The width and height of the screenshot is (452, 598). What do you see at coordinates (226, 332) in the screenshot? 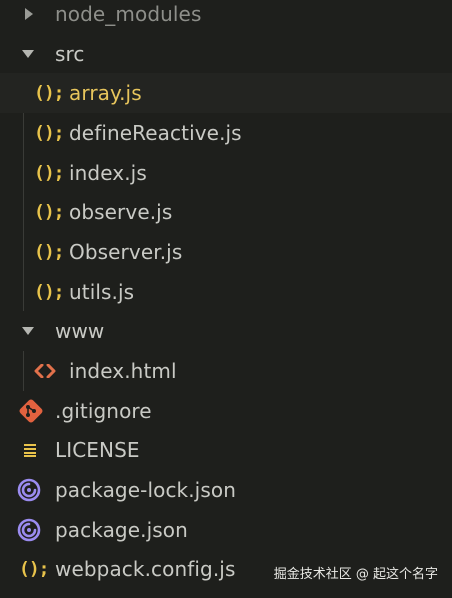
I see `folder-www: www` at bounding box center [226, 332].